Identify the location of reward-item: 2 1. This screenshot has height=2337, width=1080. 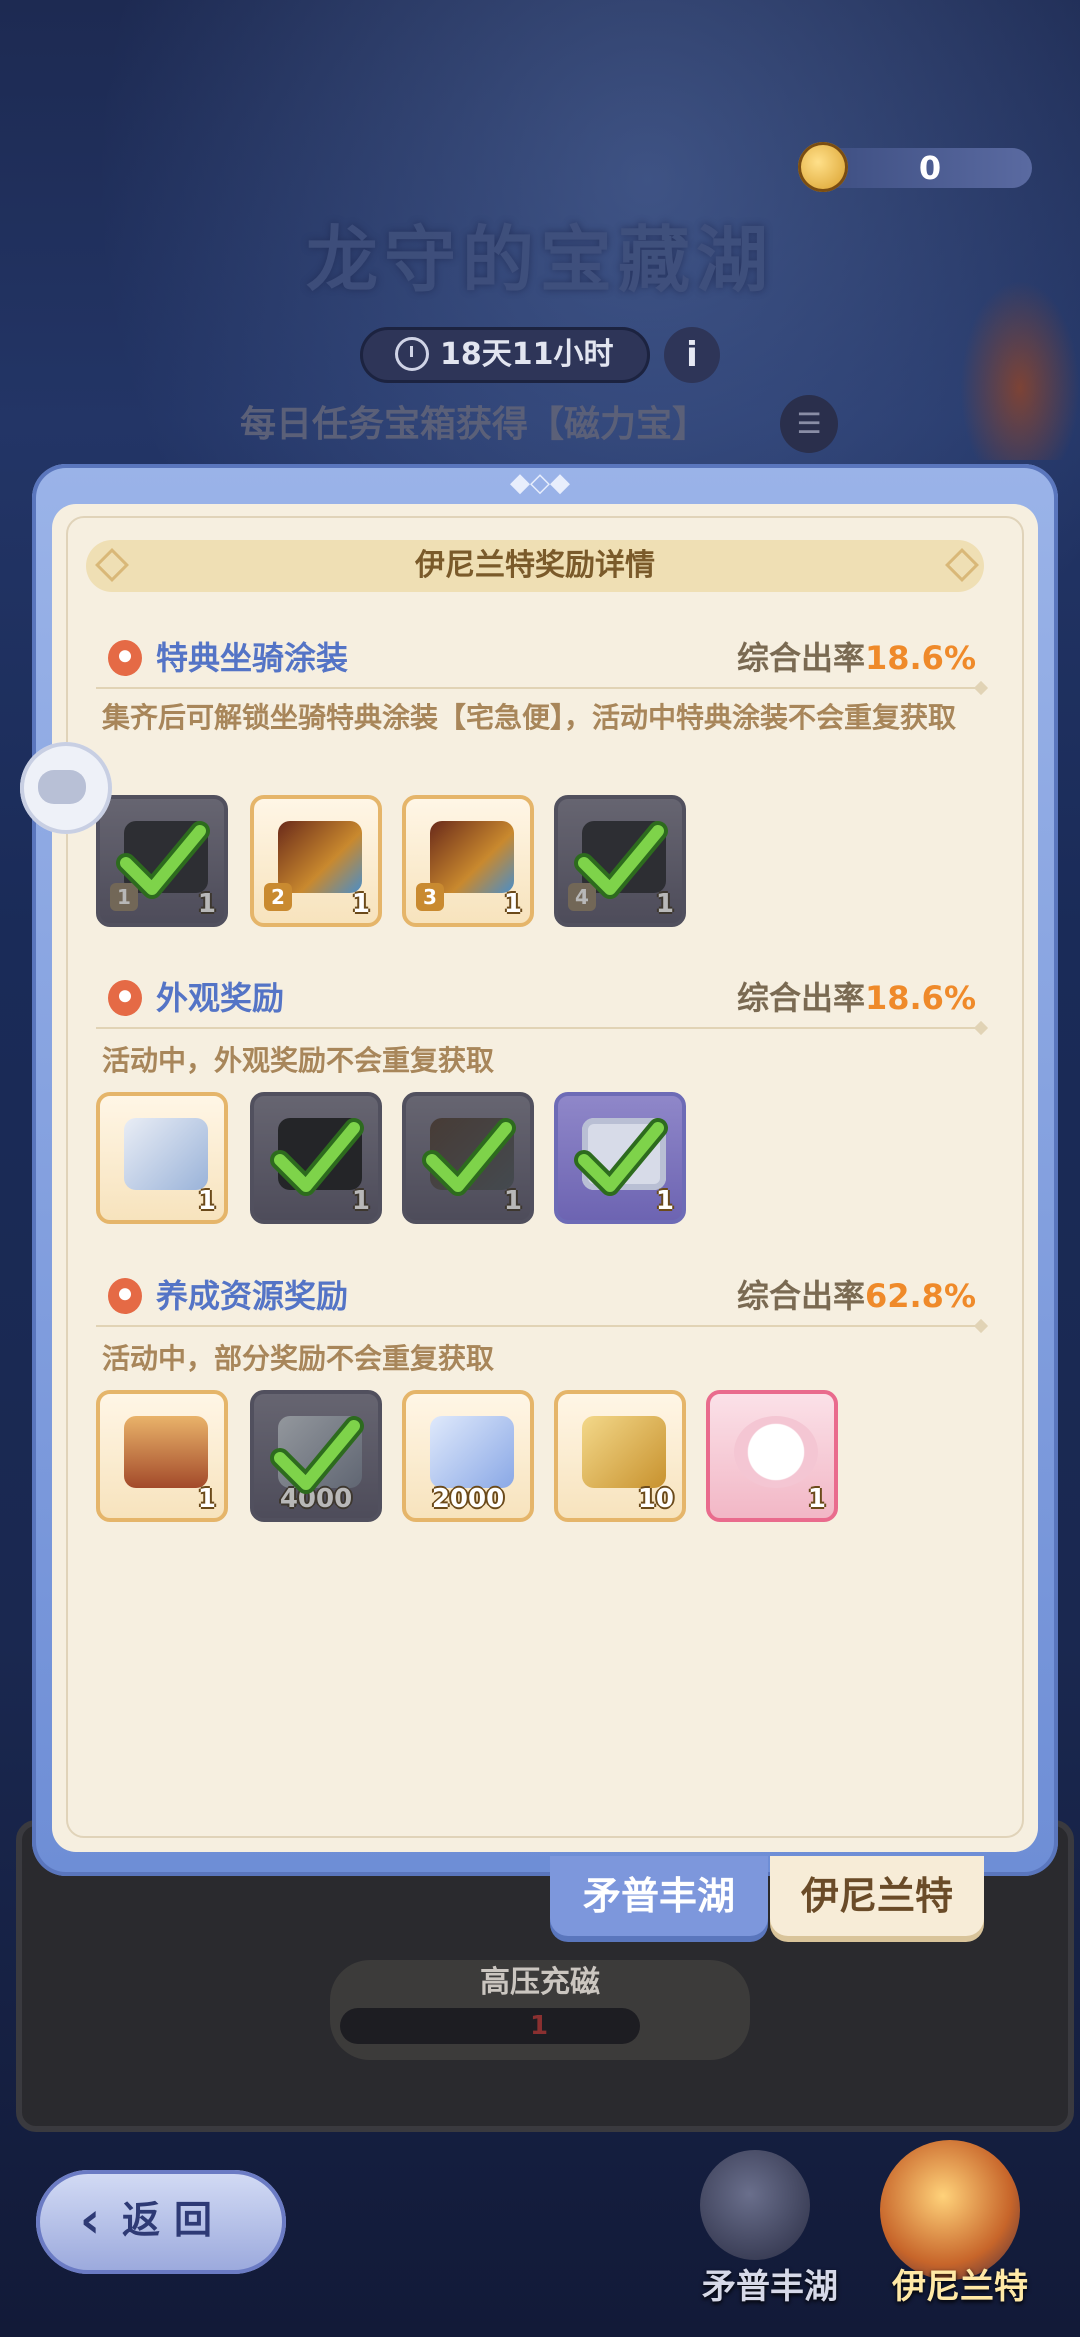
(316, 861).